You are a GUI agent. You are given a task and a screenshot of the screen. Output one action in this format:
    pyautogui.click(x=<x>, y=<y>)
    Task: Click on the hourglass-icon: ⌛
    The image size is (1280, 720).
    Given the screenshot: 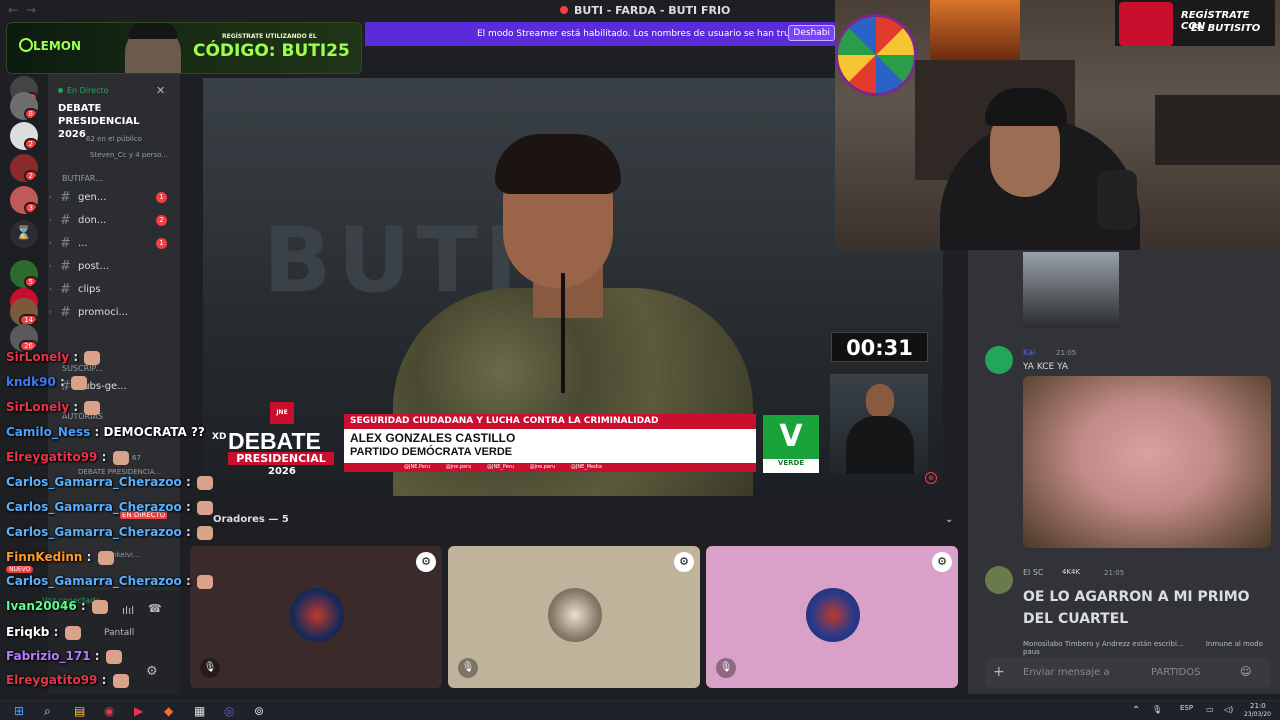 What is the action you would take?
    pyautogui.click(x=24, y=234)
    